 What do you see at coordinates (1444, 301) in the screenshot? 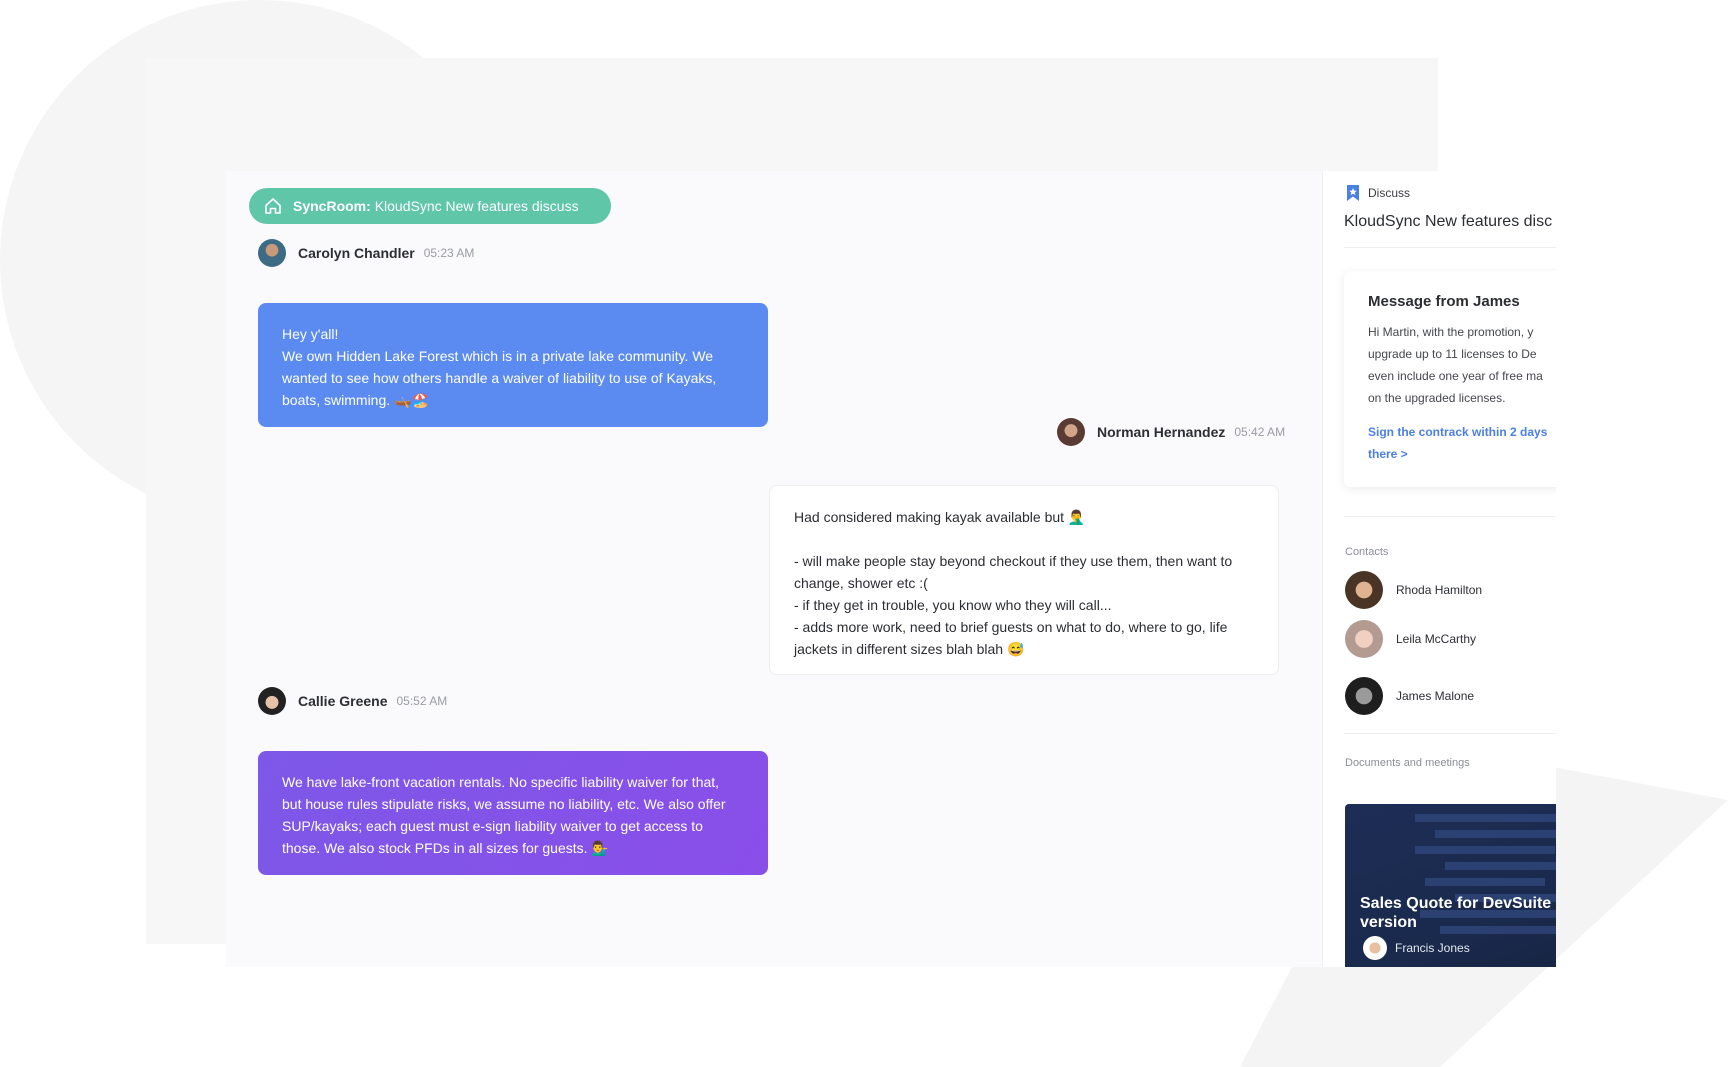
I see `card-title: Message from James` at bounding box center [1444, 301].